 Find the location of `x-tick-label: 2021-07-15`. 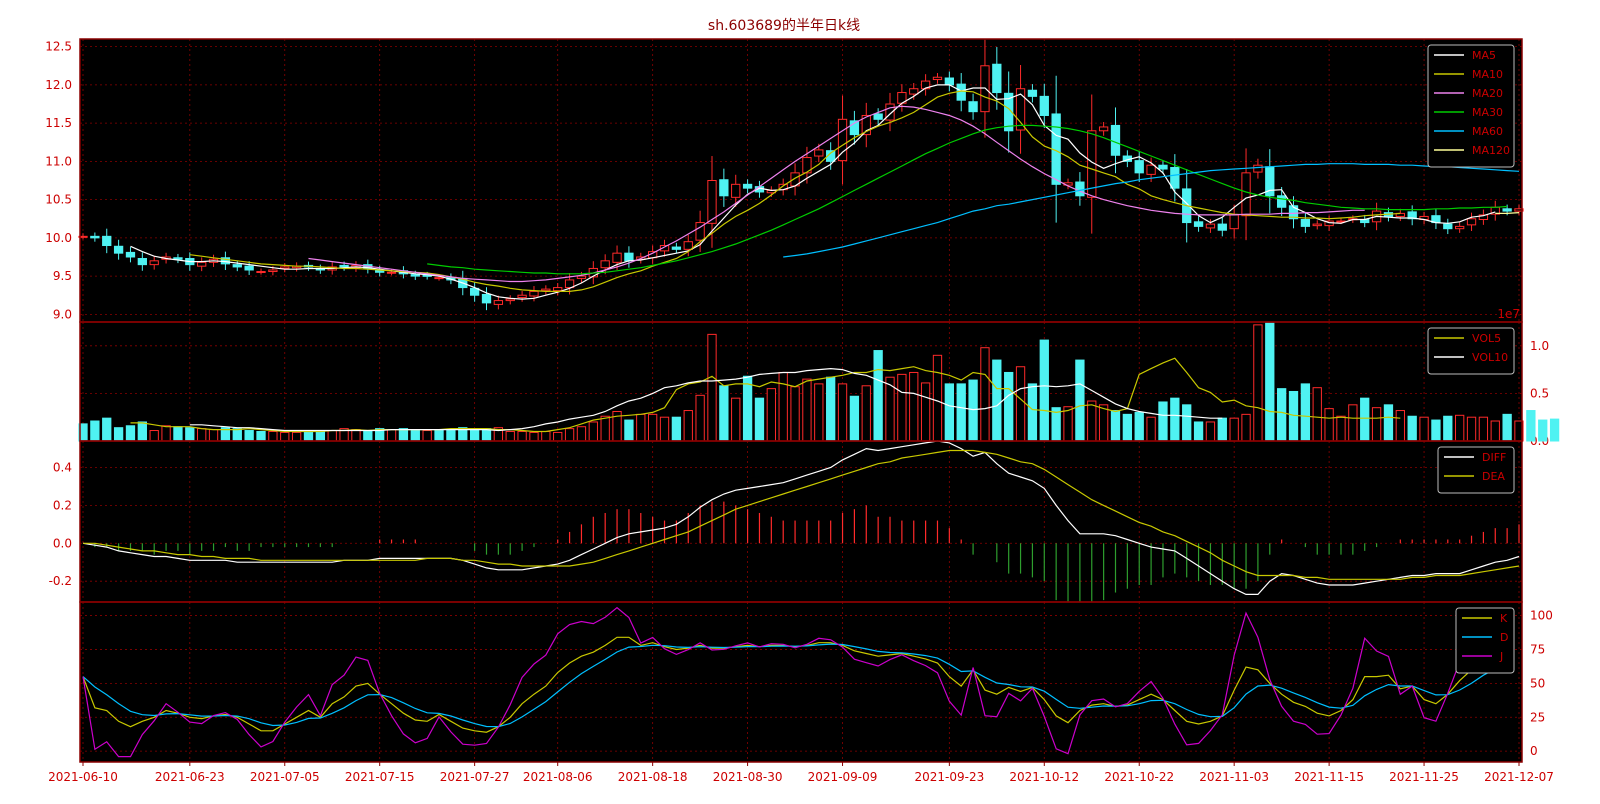

x-tick-label: 2021-07-15 is located at coordinates (380, 777).